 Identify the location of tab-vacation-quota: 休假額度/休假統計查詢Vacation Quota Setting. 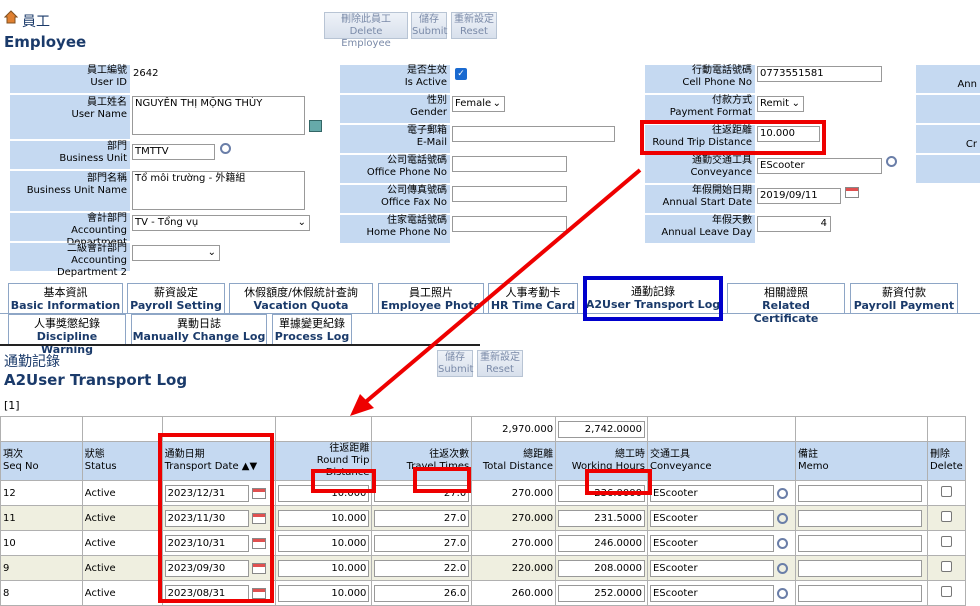
(301, 304).